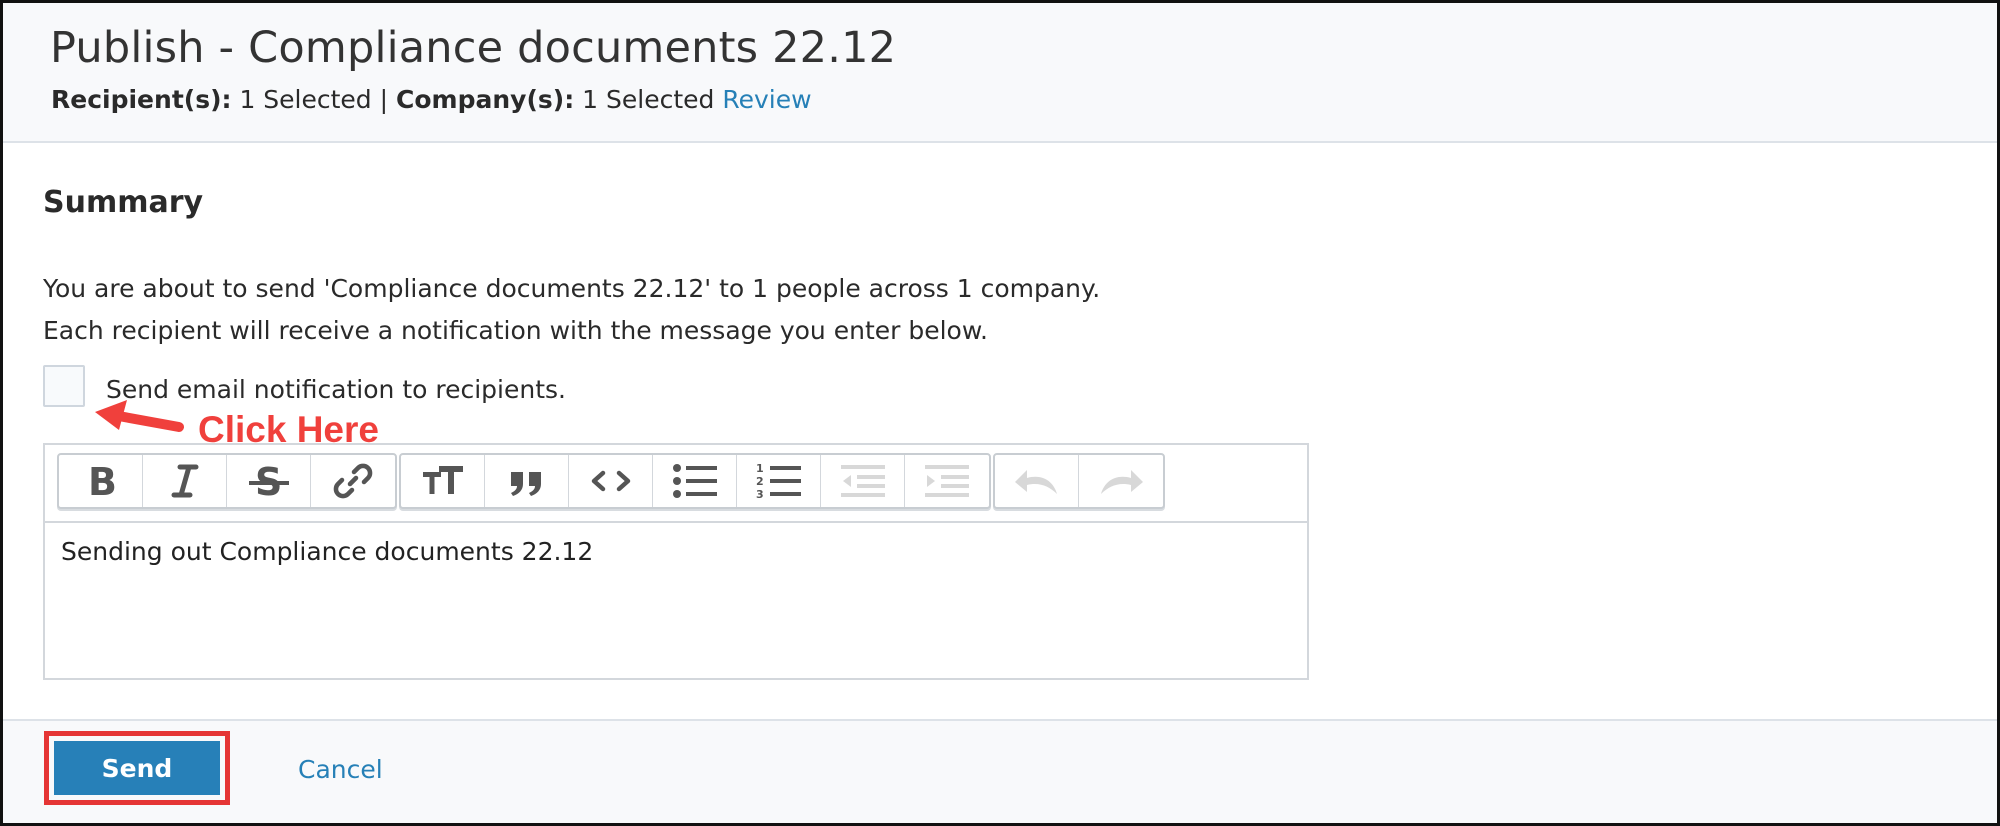 The height and width of the screenshot is (826, 2000). What do you see at coordinates (648, 99) in the screenshot?
I see `companies-count: 1 Selected` at bounding box center [648, 99].